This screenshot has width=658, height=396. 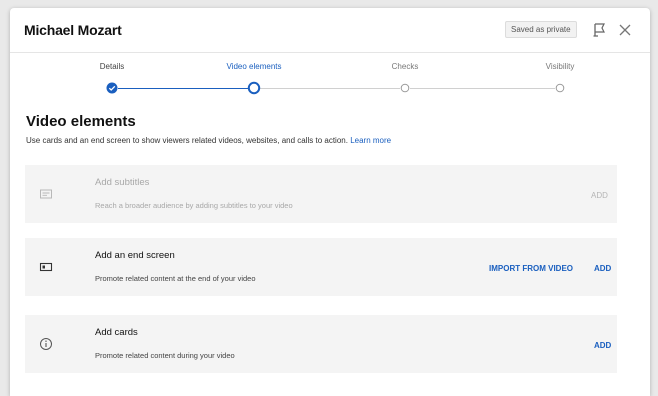 What do you see at coordinates (602, 268) in the screenshot?
I see `add-end-screen-button: ADD` at bounding box center [602, 268].